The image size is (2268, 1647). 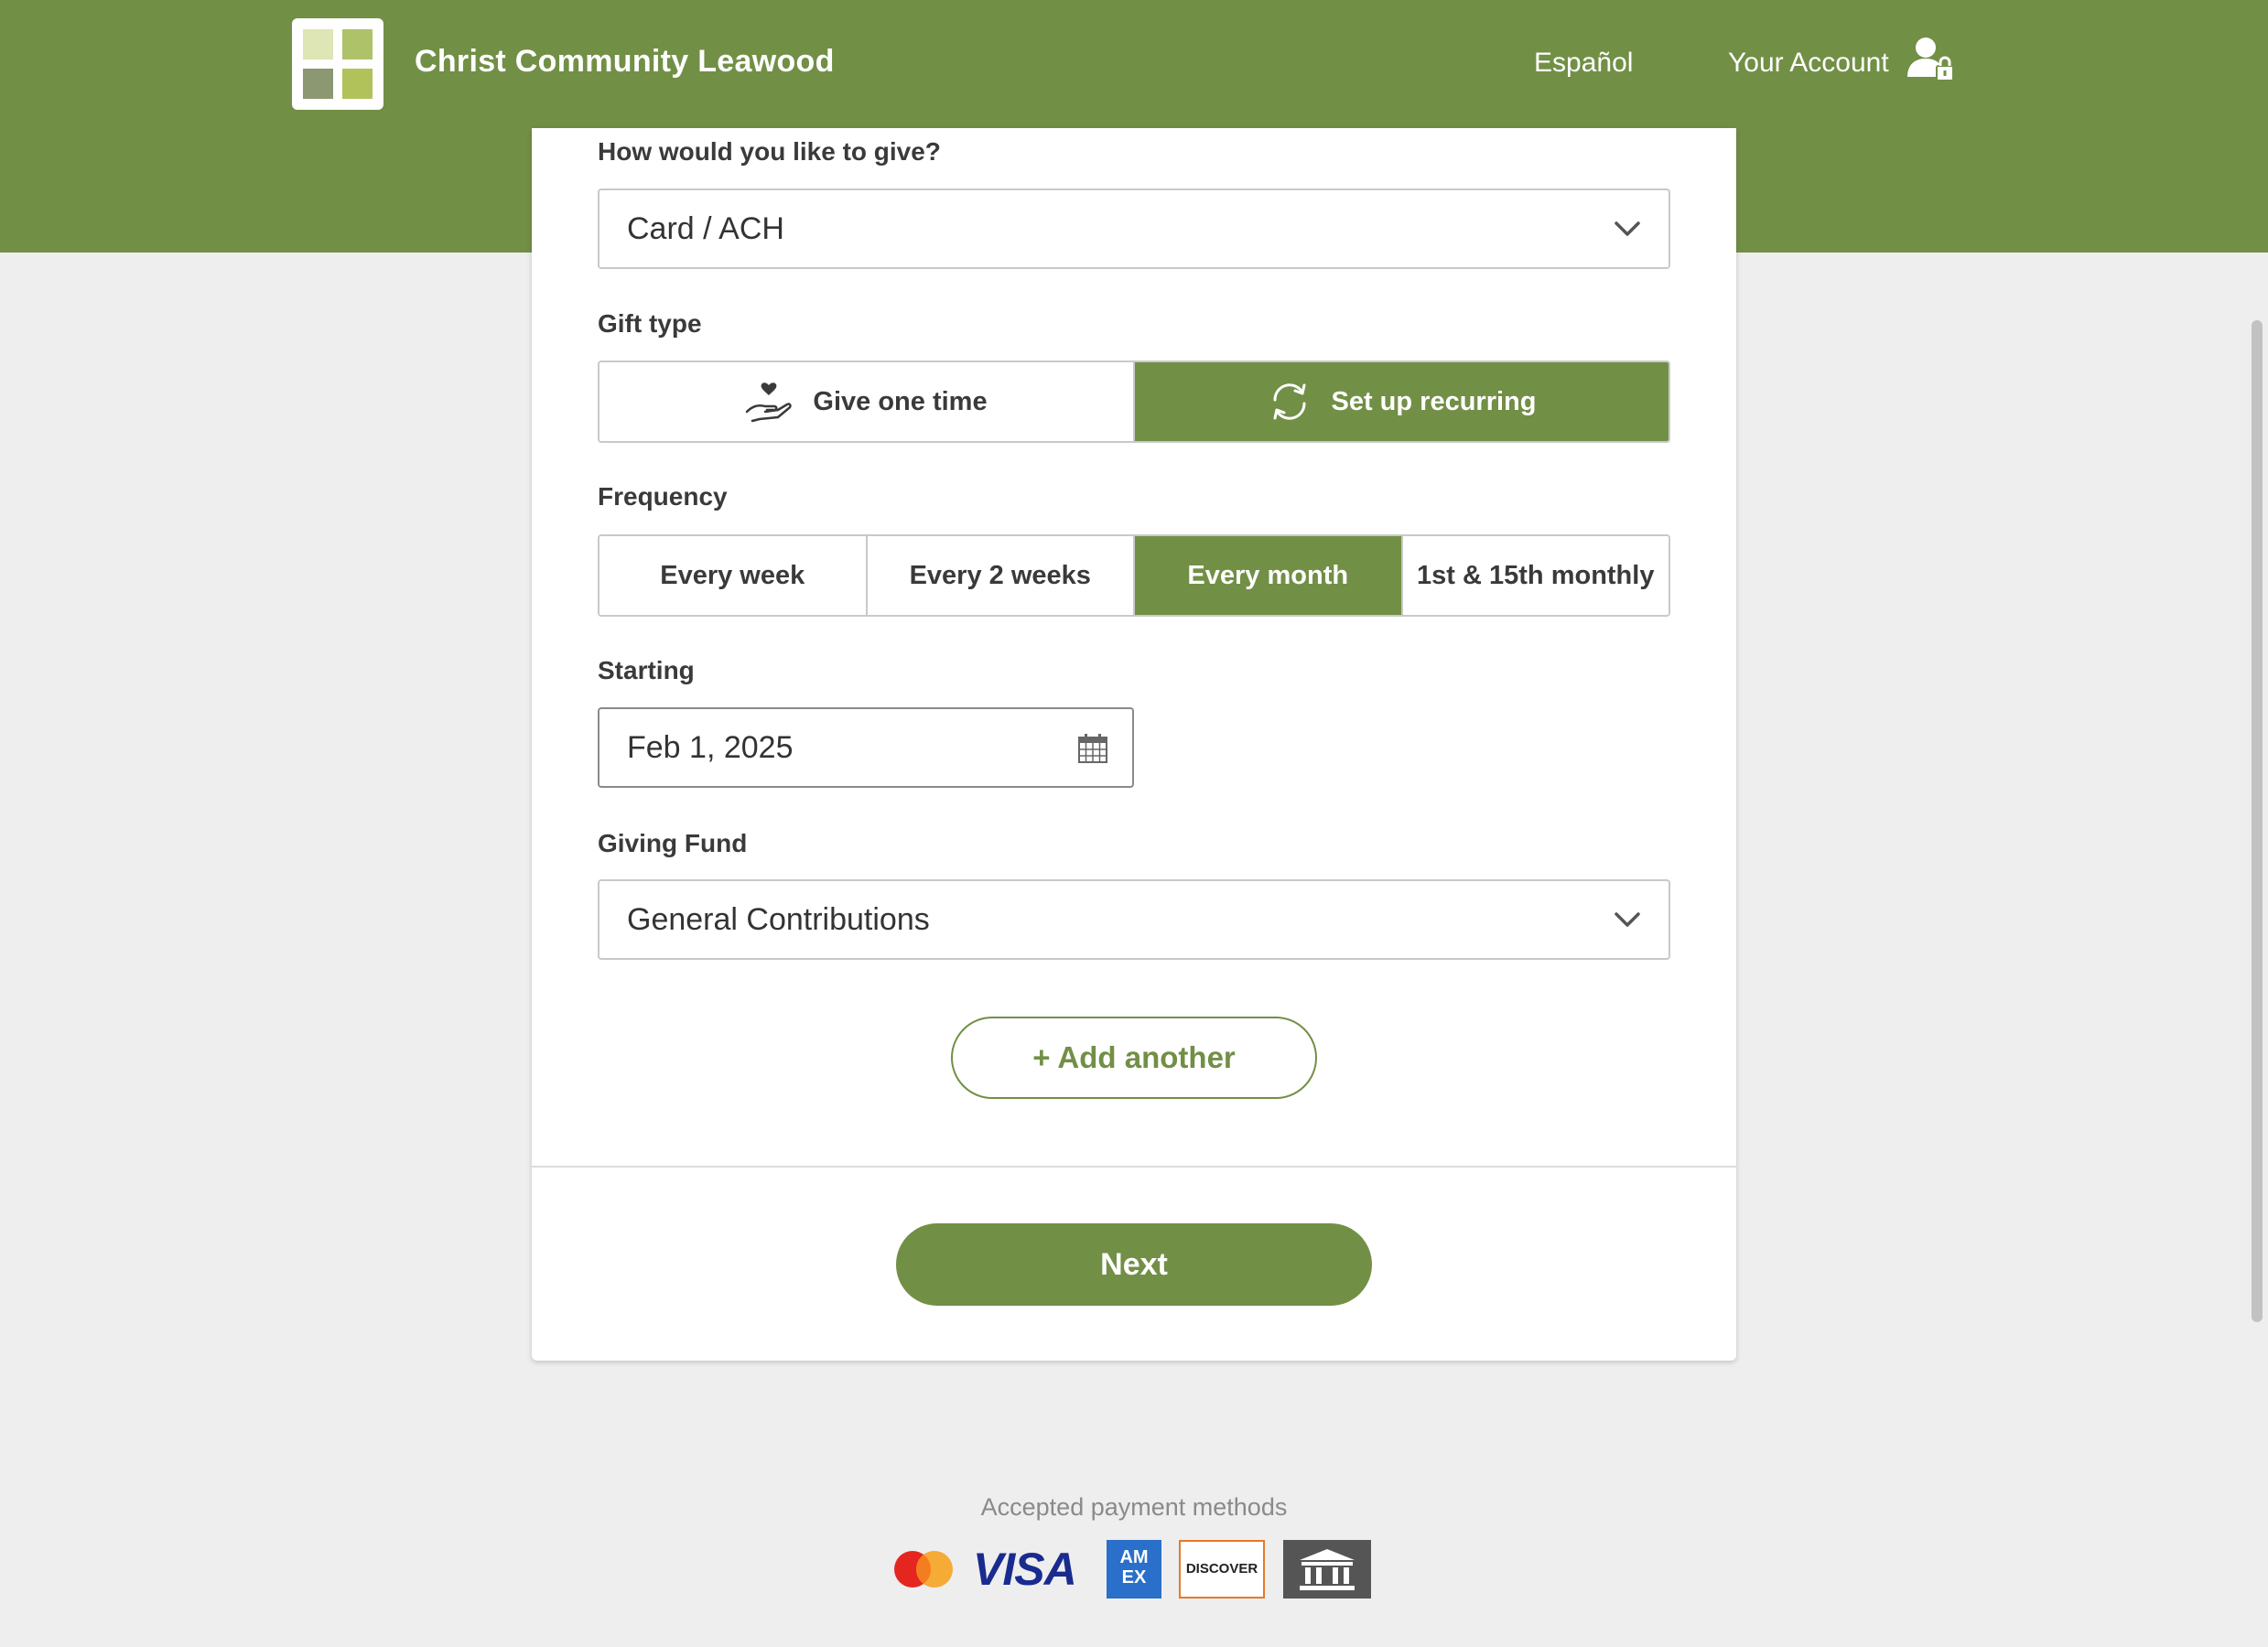 What do you see at coordinates (1269, 576) in the screenshot?
I see `frequency-every-month: Every month` at bounding box center [1269, 576].